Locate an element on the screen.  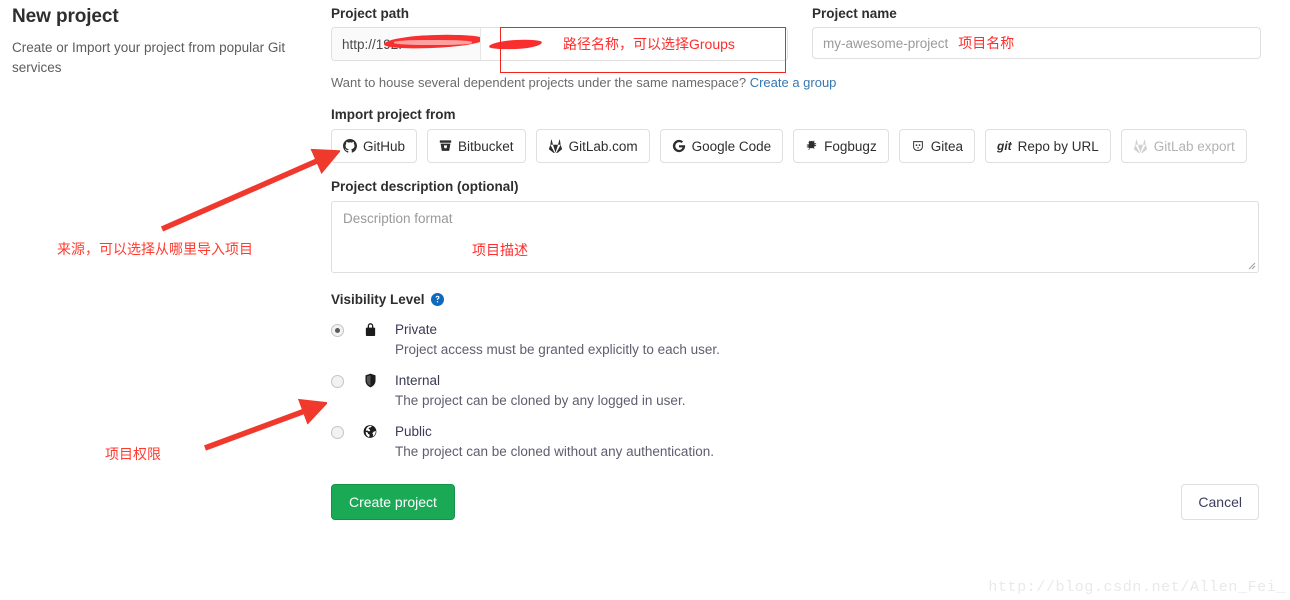
annotation-label-permission: 项目权限 is located at coordinates (133, 454).